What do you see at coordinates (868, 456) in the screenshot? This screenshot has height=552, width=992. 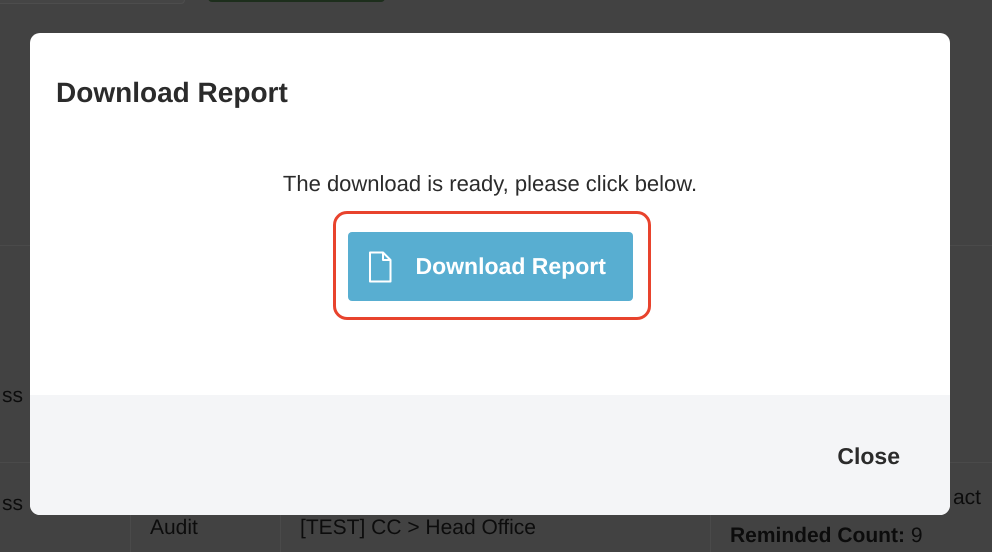 I see `close-button: Close` at bounding box center [868, 456].